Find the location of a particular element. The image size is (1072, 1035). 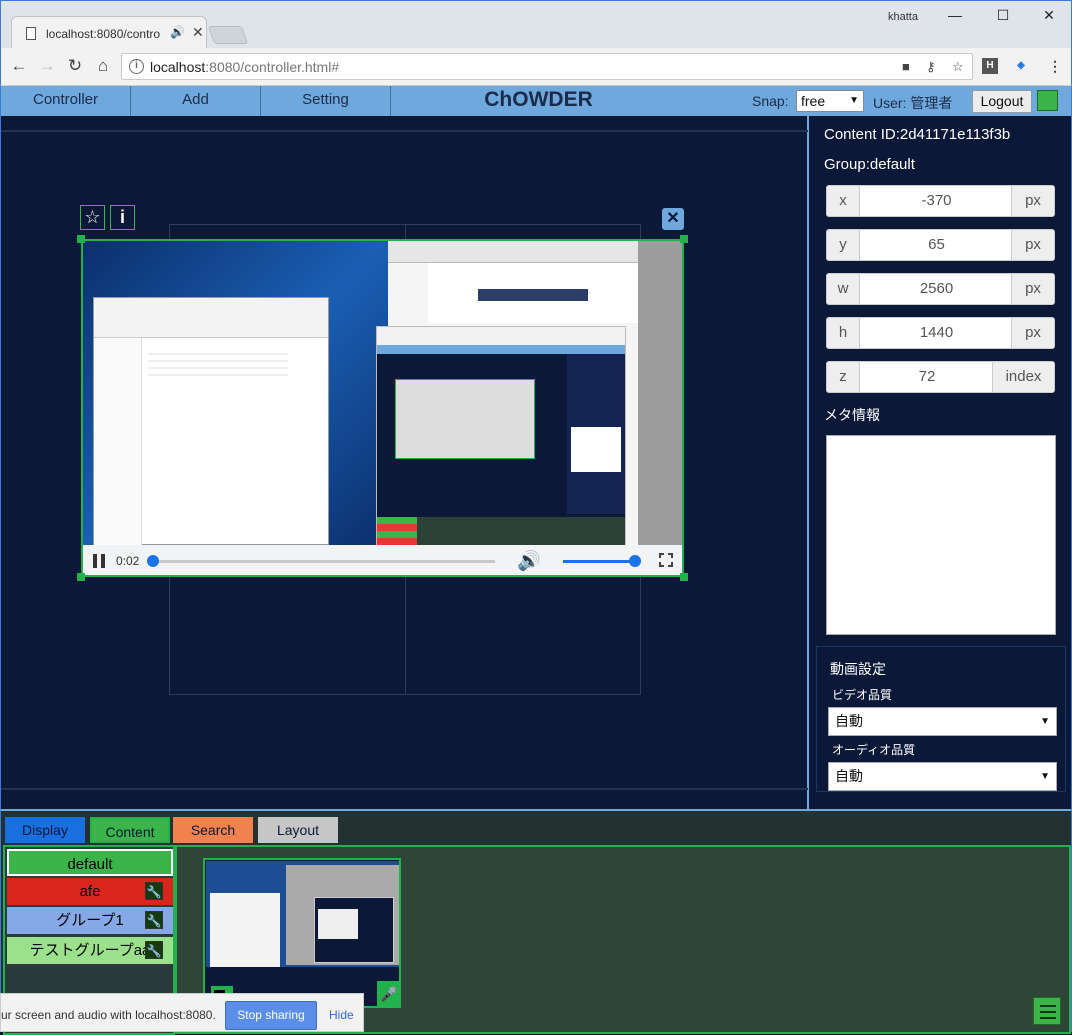

browser-tab: localhost:8080/contro 🔊 ✕ is located at coordinates (109, 32).